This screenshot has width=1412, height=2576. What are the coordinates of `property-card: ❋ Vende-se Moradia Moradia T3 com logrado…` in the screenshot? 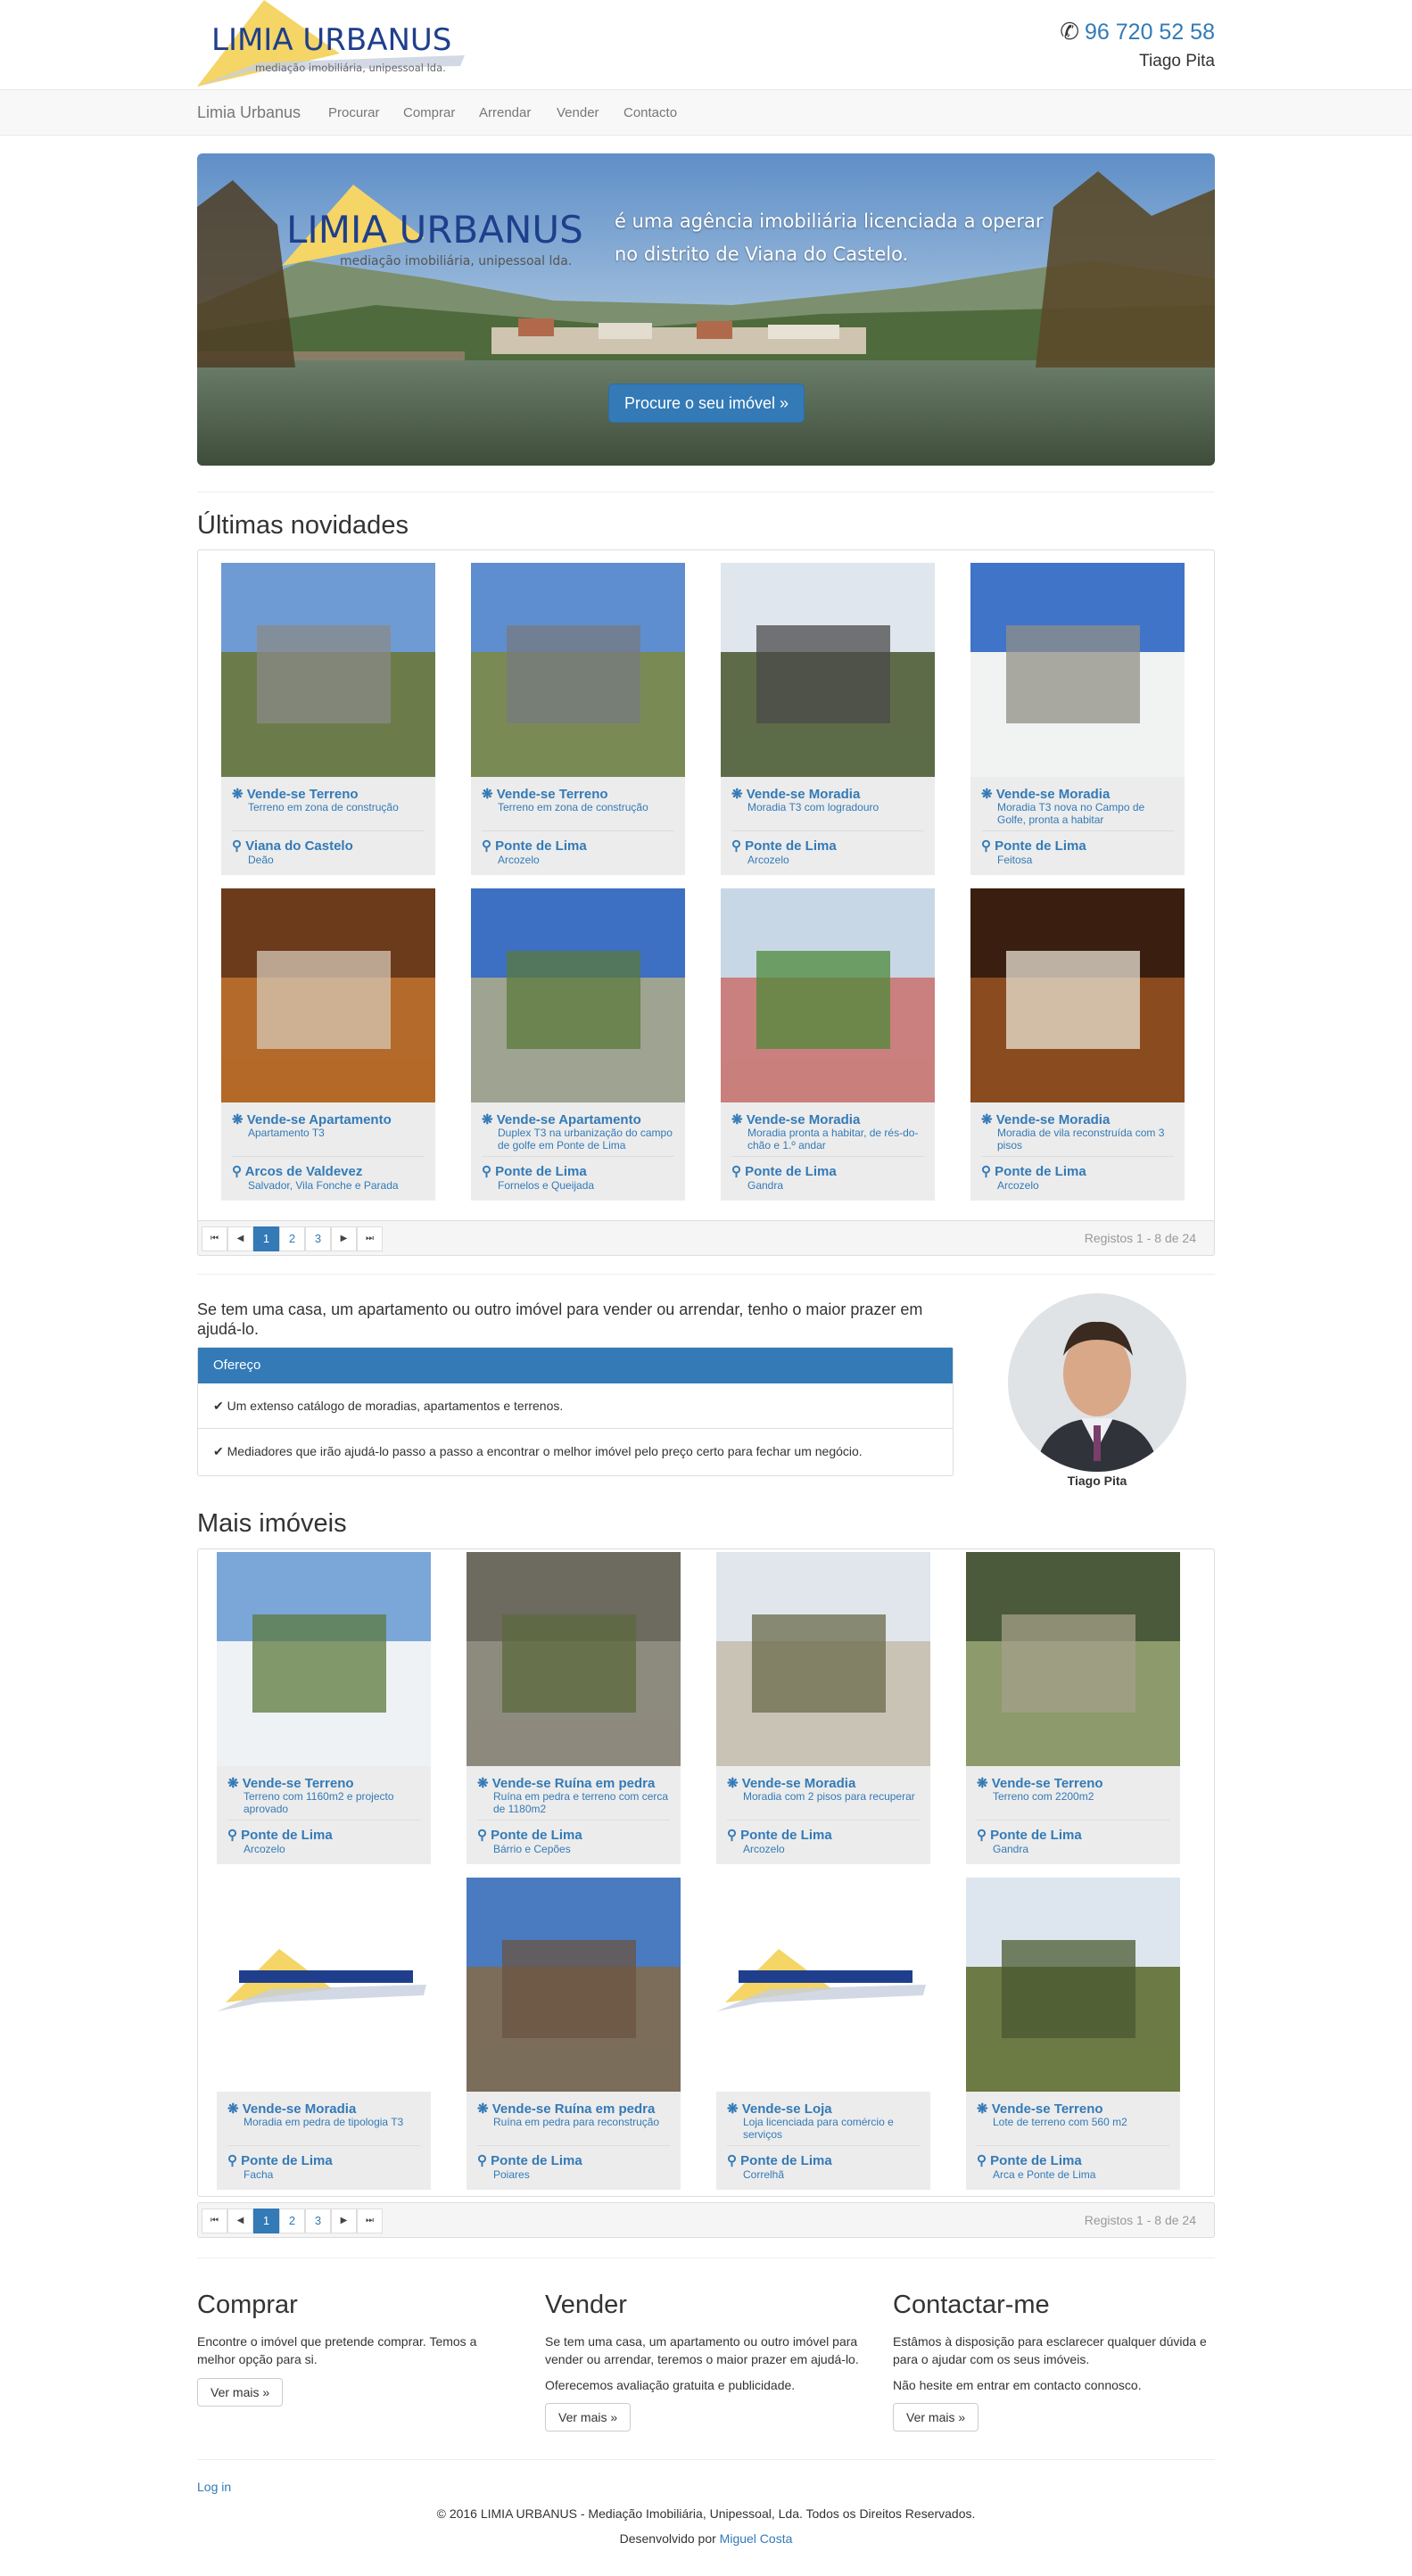 It's located at (828, 719).